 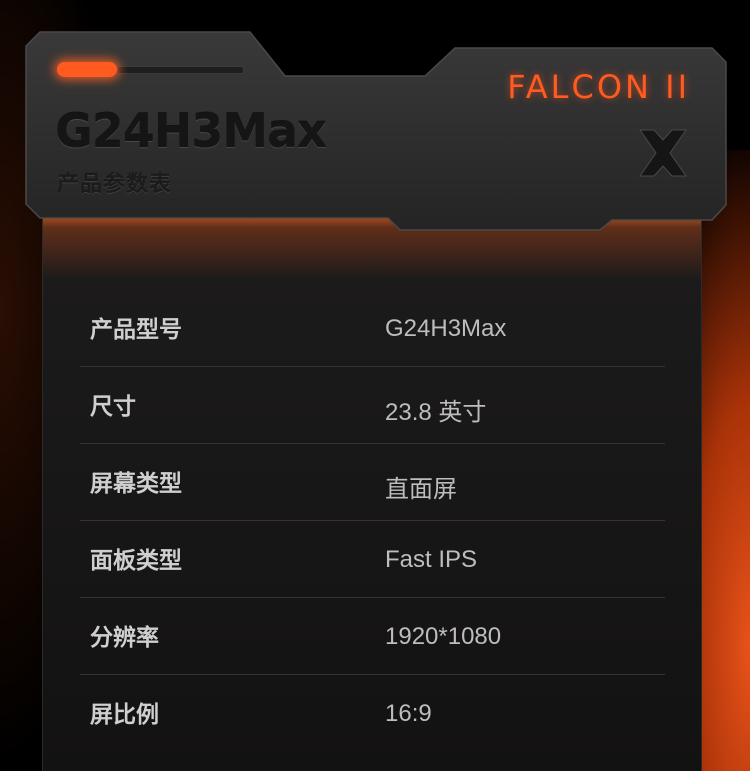 What do you see at coordinates (124, 637) in the screenshot?
I see `spec-label: 分辨率` at bounding box center [124, 637].